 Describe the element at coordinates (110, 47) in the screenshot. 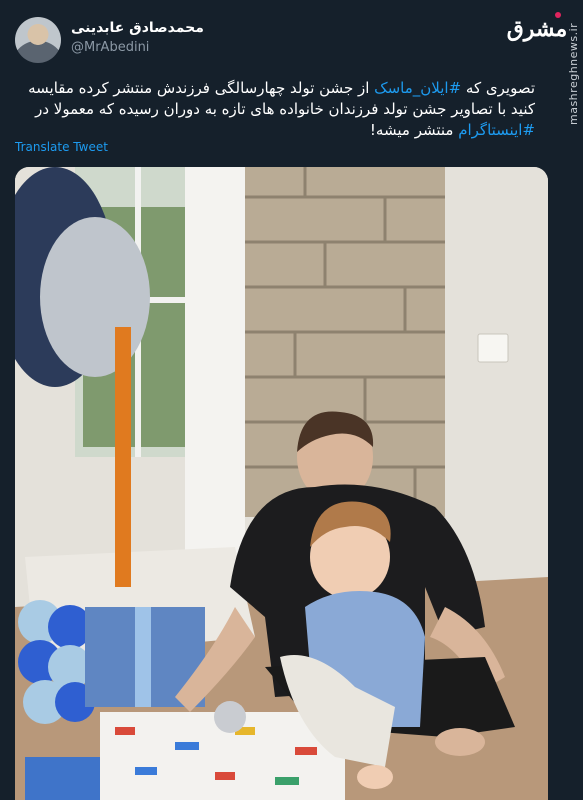

I see `author-handle: @MrAbedini` at that location.